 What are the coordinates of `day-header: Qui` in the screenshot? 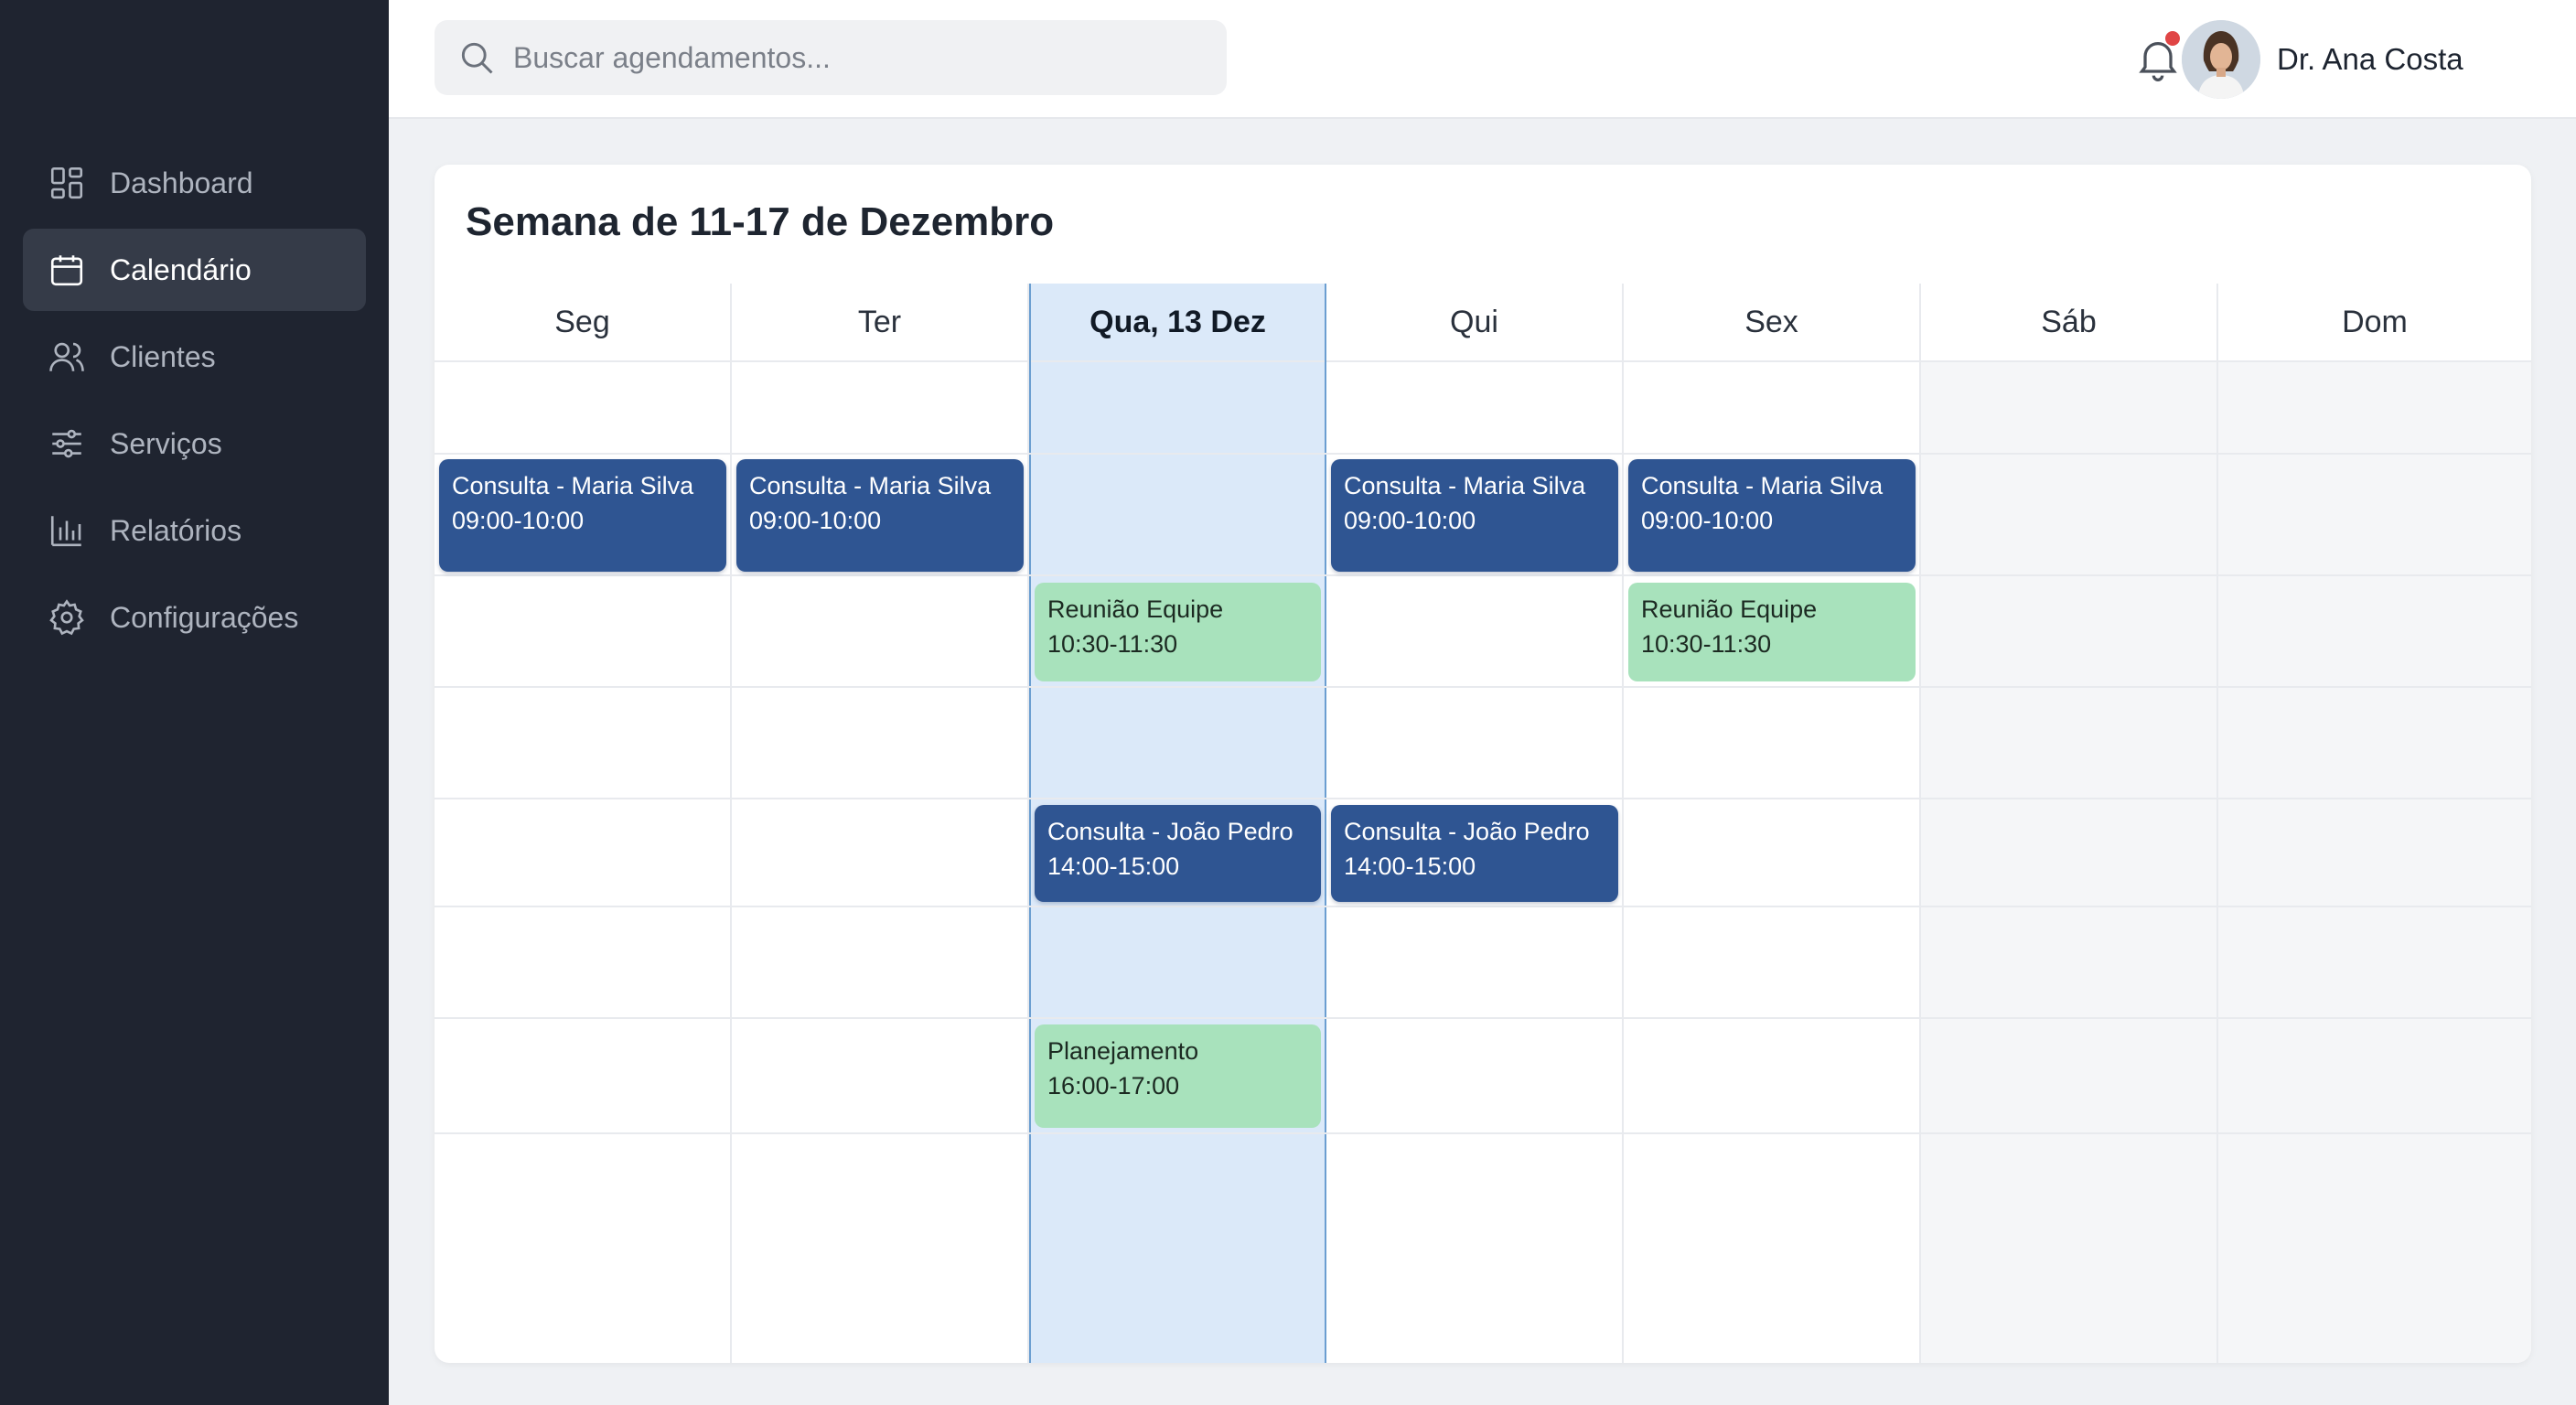 It's located at (1474, 323).